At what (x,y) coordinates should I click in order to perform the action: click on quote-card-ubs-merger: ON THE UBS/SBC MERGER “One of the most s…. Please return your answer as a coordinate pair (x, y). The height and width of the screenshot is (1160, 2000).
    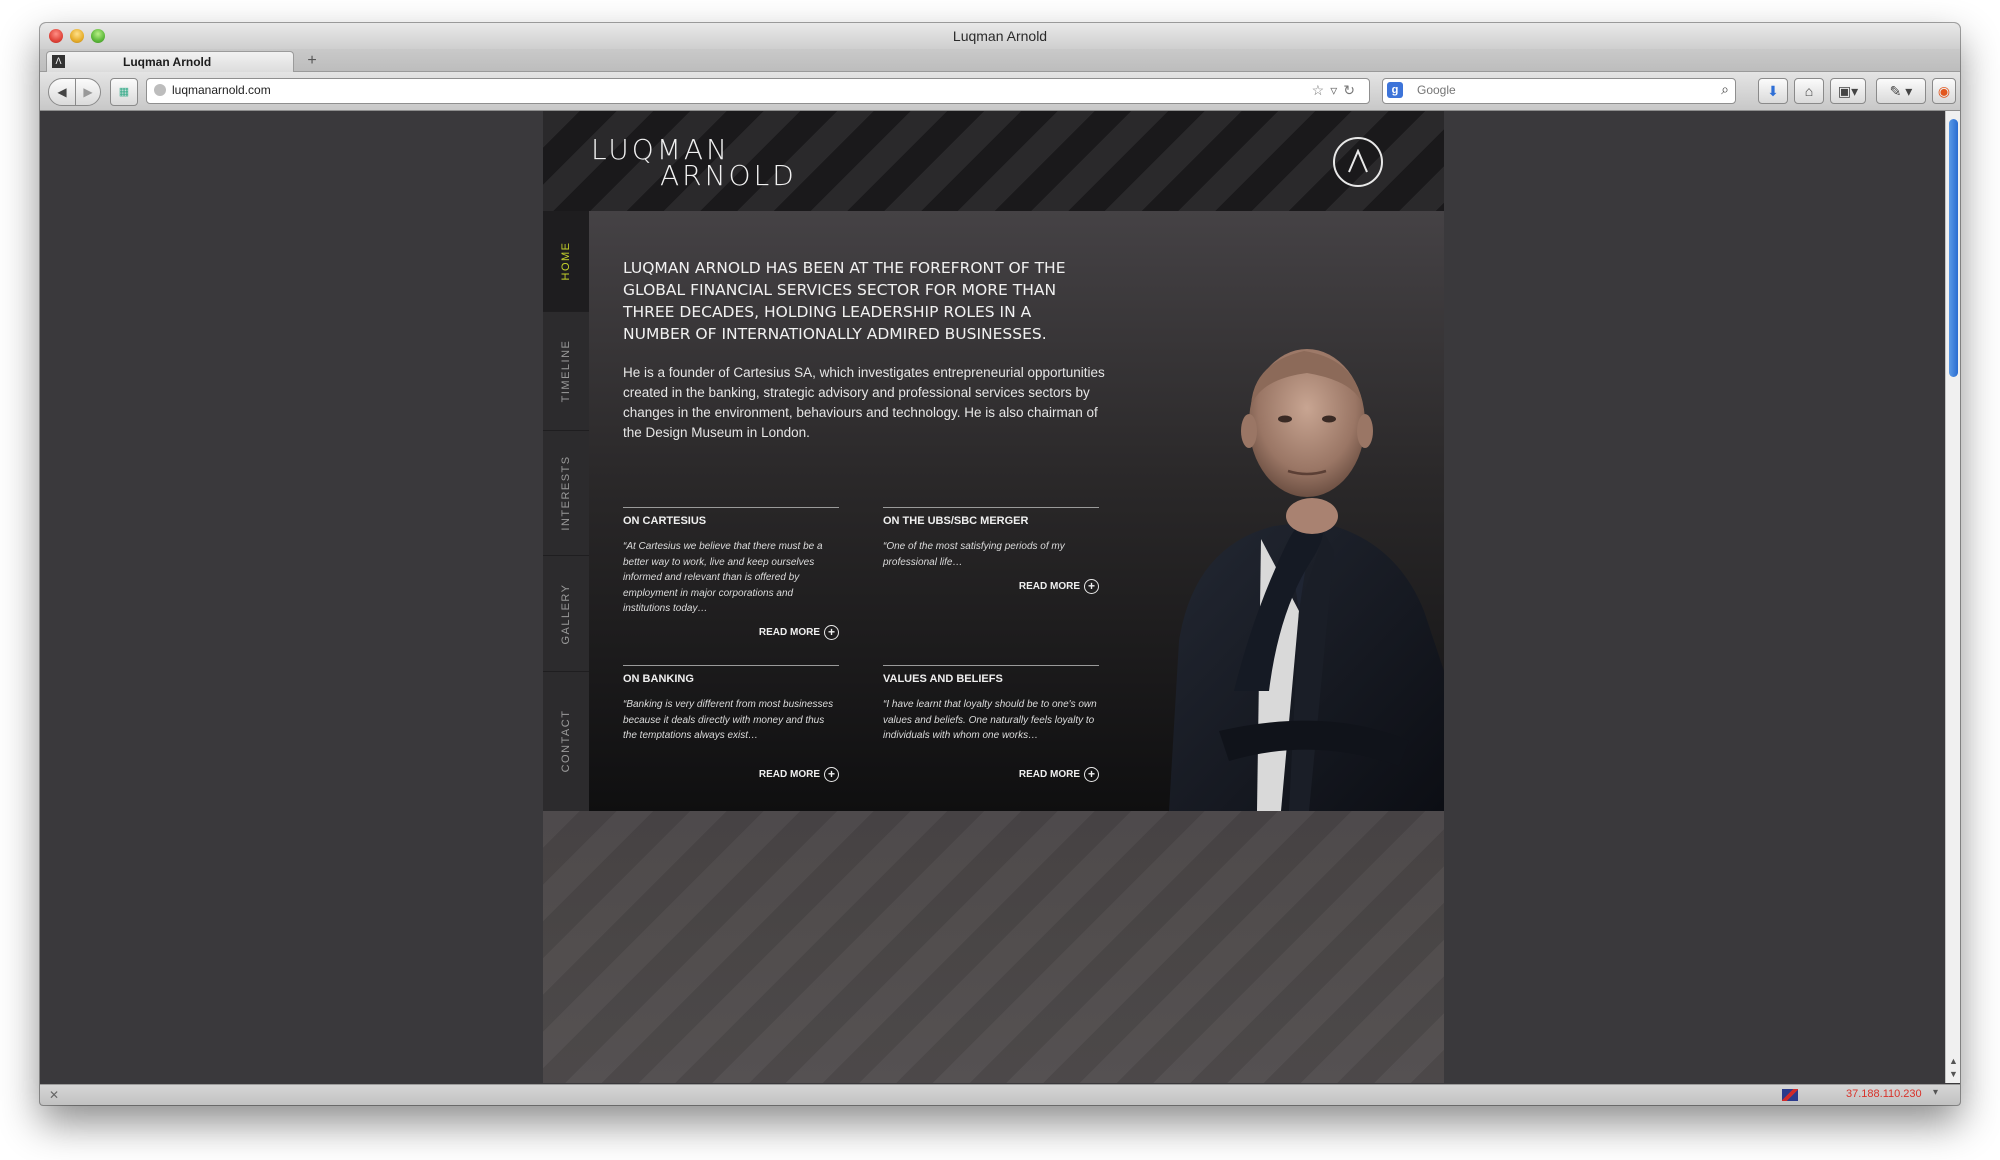
    Looking at the image, I should click on (991, 550).